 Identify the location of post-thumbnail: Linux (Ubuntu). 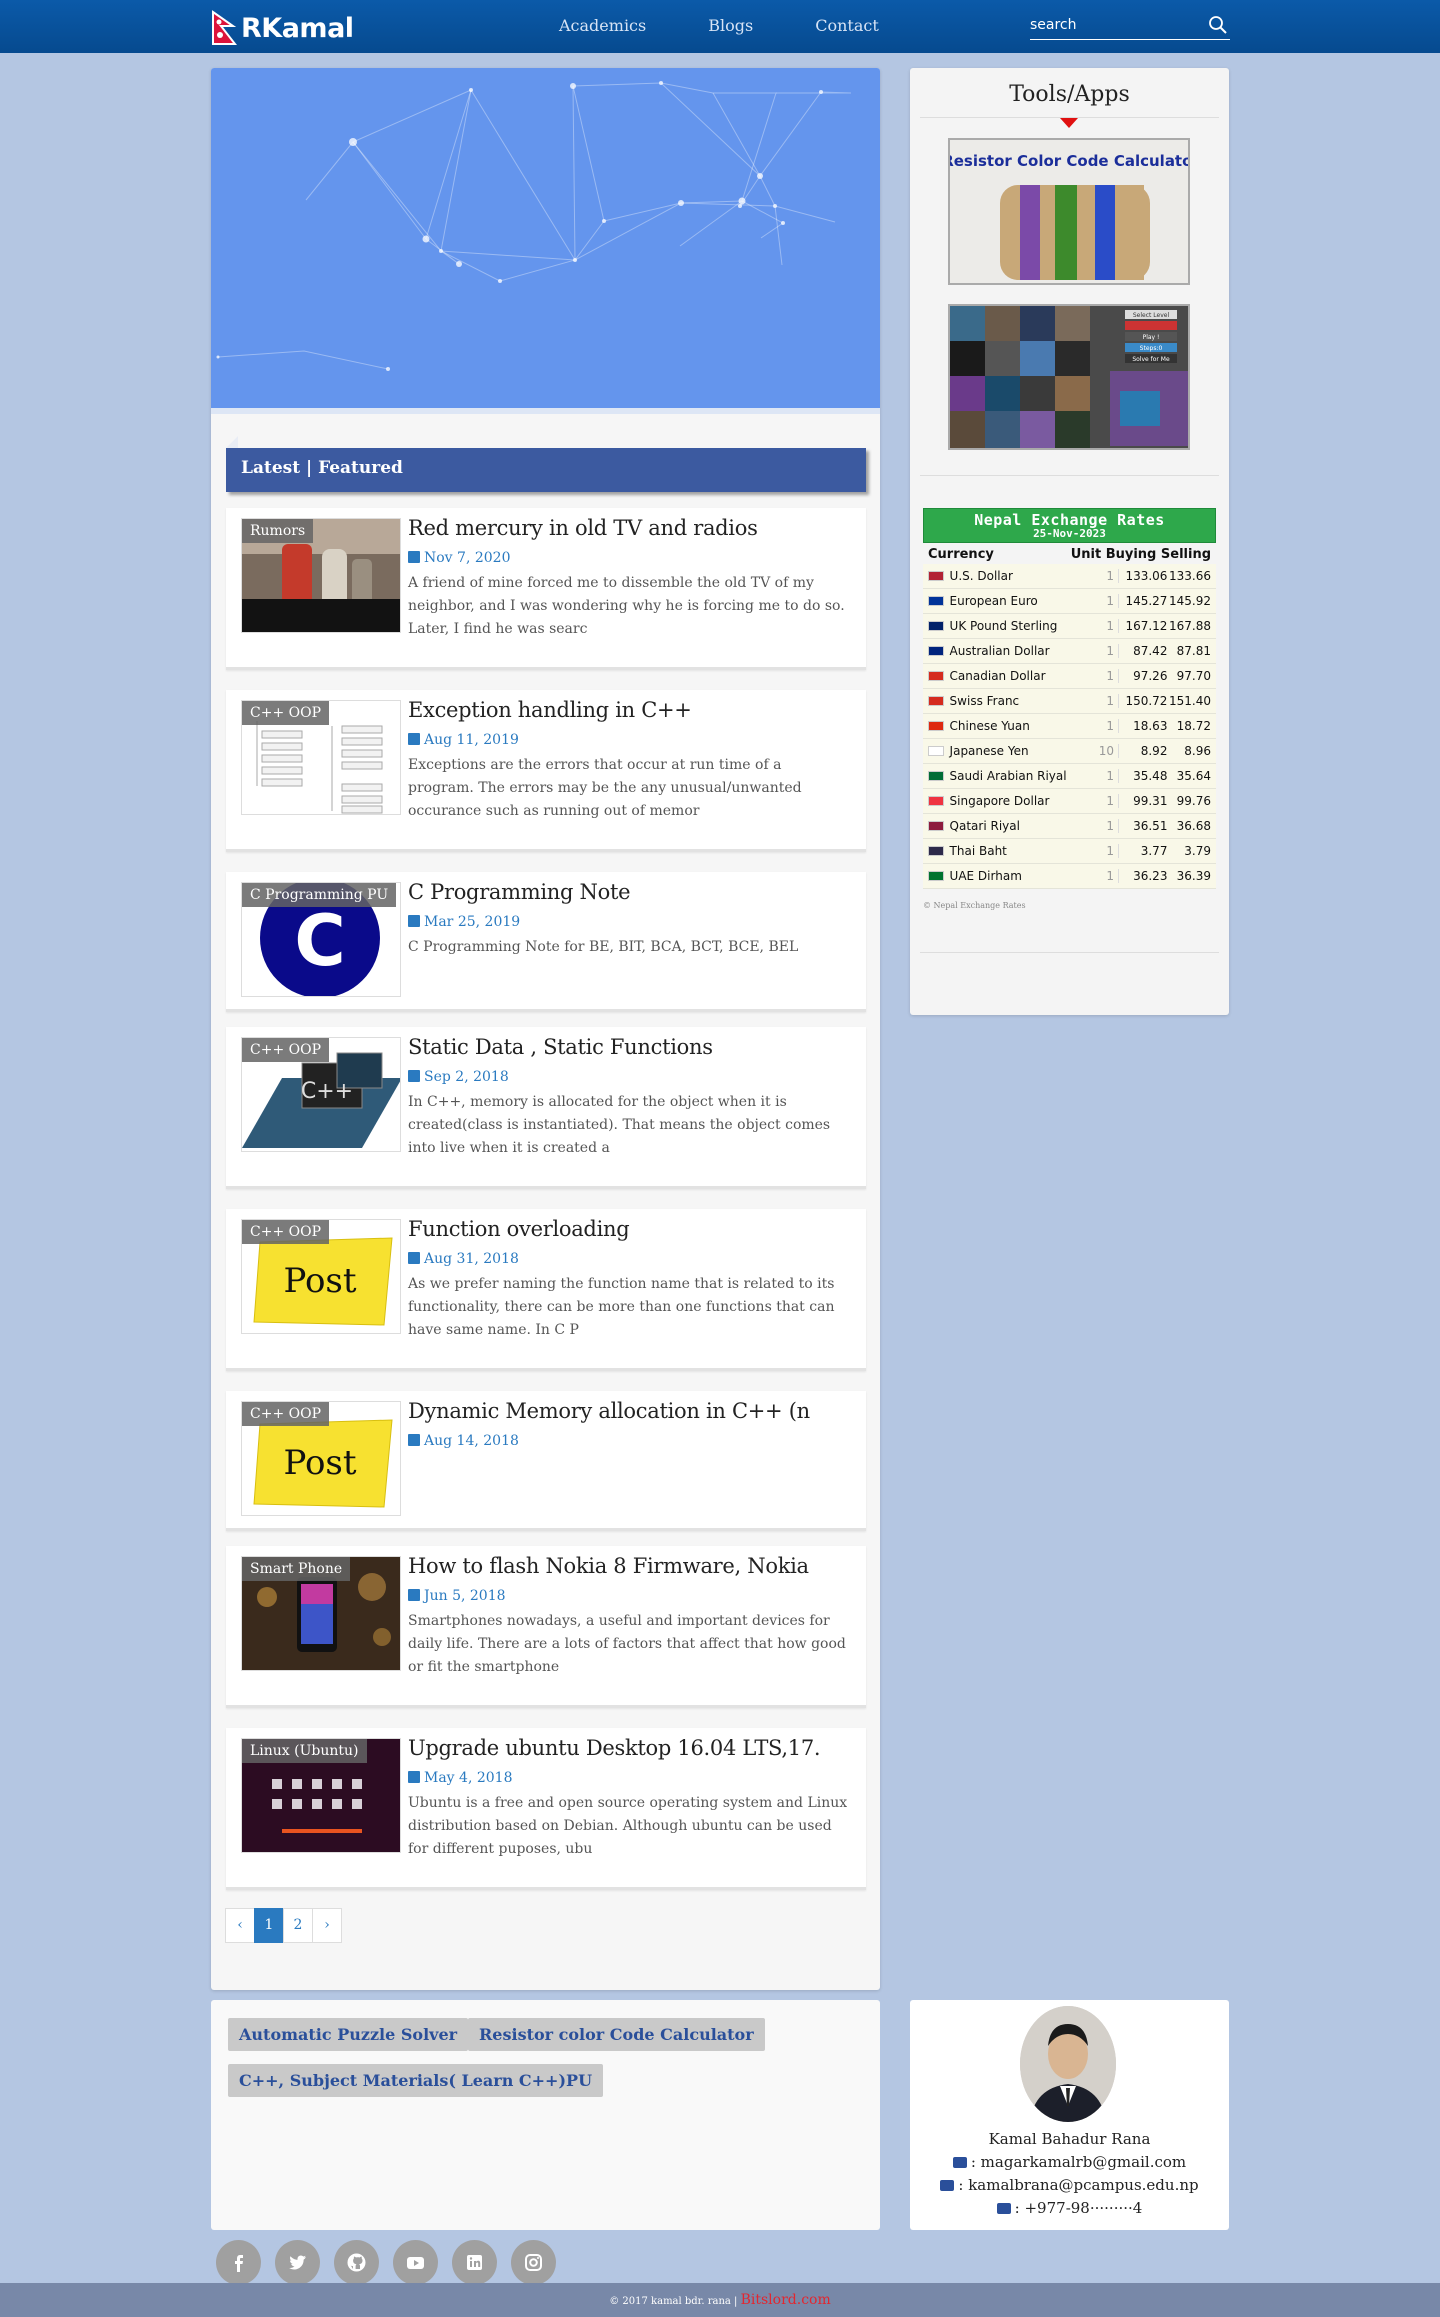
(321, 1795).